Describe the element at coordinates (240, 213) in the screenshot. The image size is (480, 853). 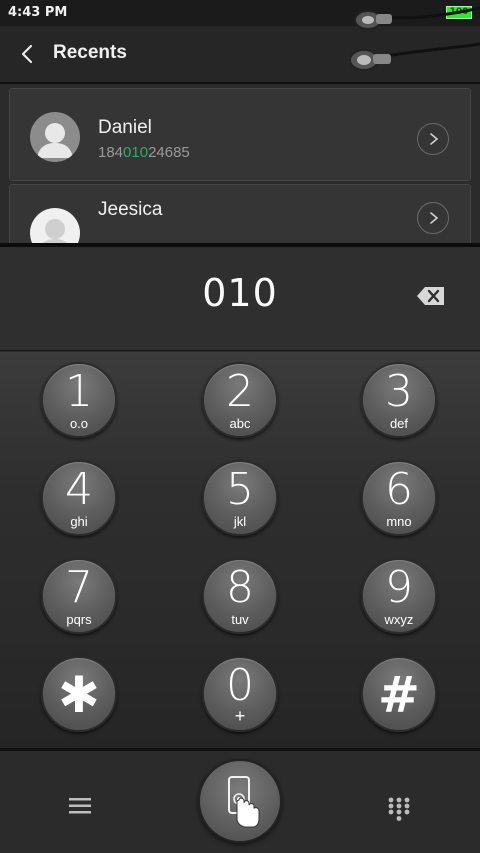
I see `contact-card-jeesica: Jeesica` at that location.